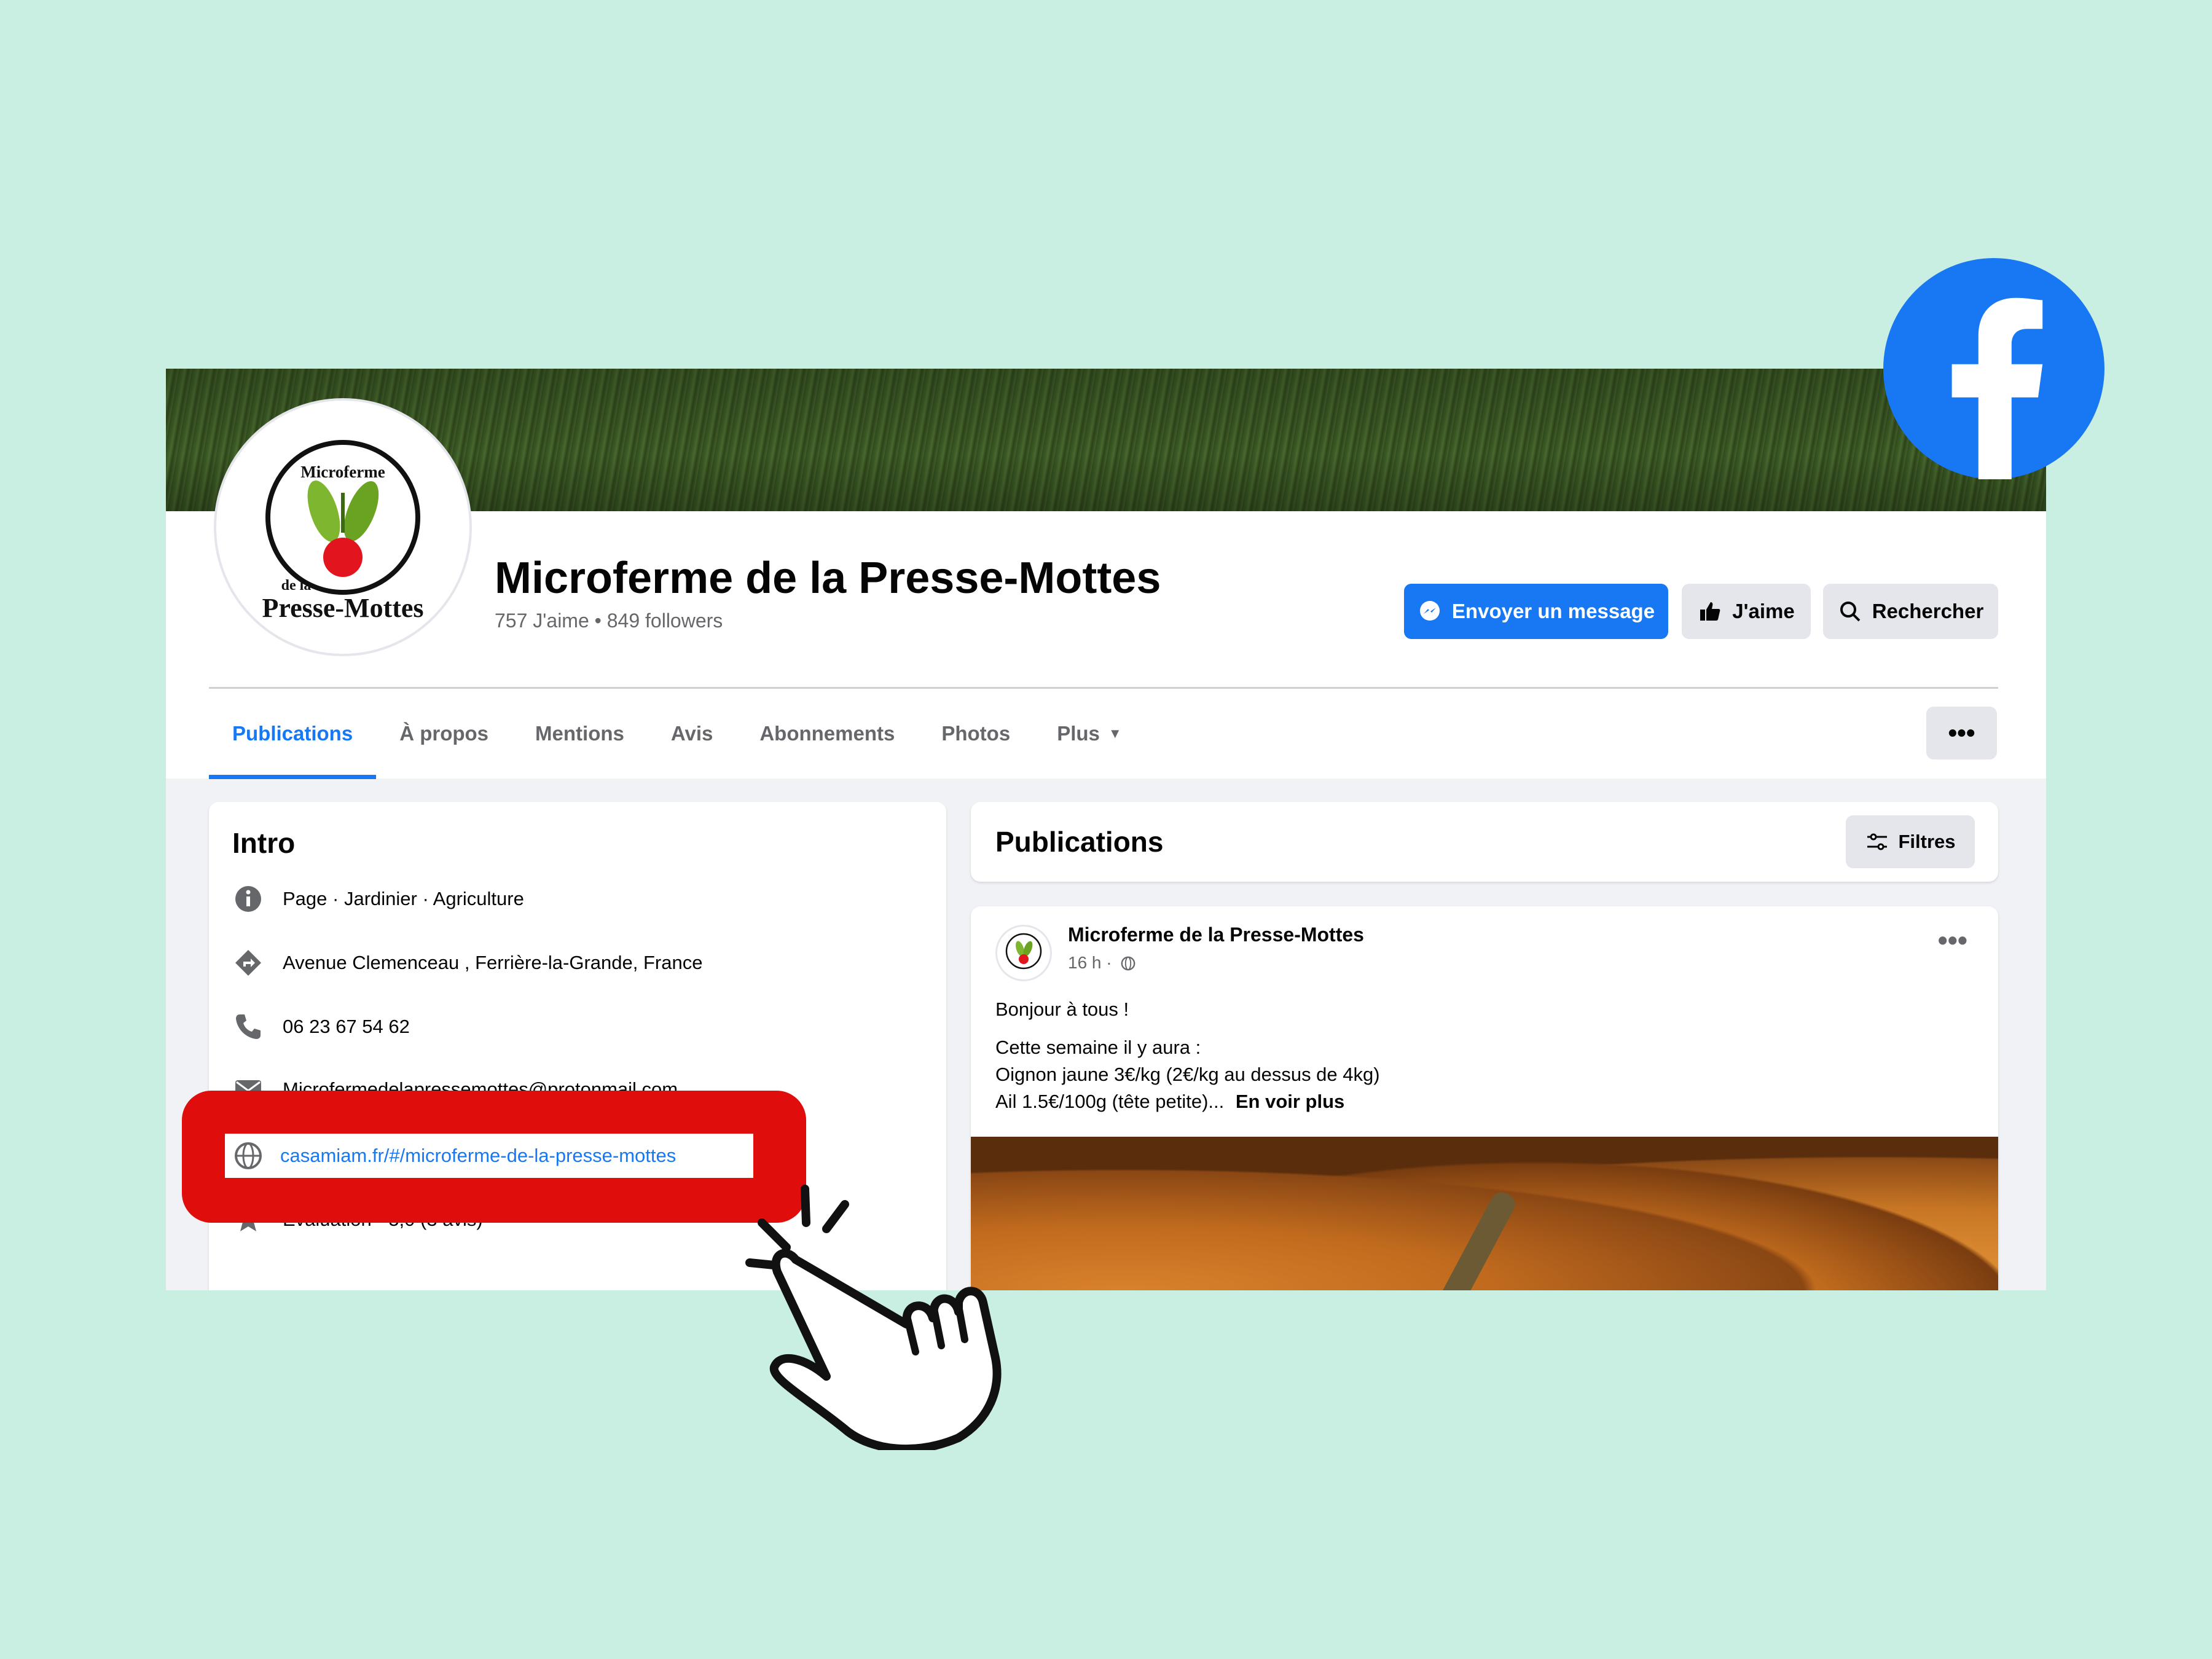 Image resolution: width=2212 pixels, height=1659 pixels. What do you see at coordinates (1993, 368) in the screenshot?
I see `facebook-logo-icon` at bounding box center [1993, 368].